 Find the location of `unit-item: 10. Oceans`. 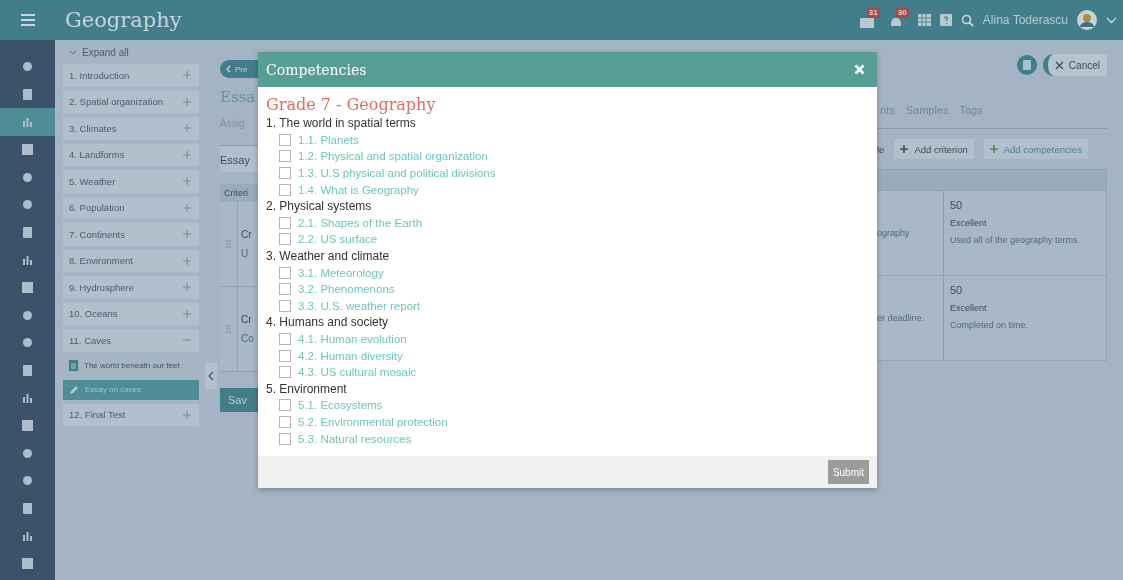

unit-item: 10. Oceans is located at coordinates (131, 313).